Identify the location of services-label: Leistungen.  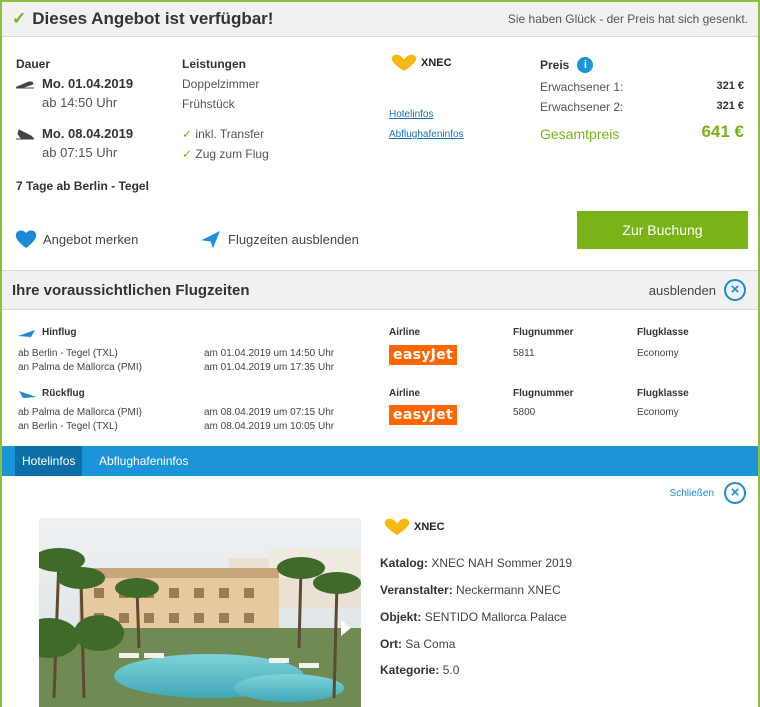
(214, 64).